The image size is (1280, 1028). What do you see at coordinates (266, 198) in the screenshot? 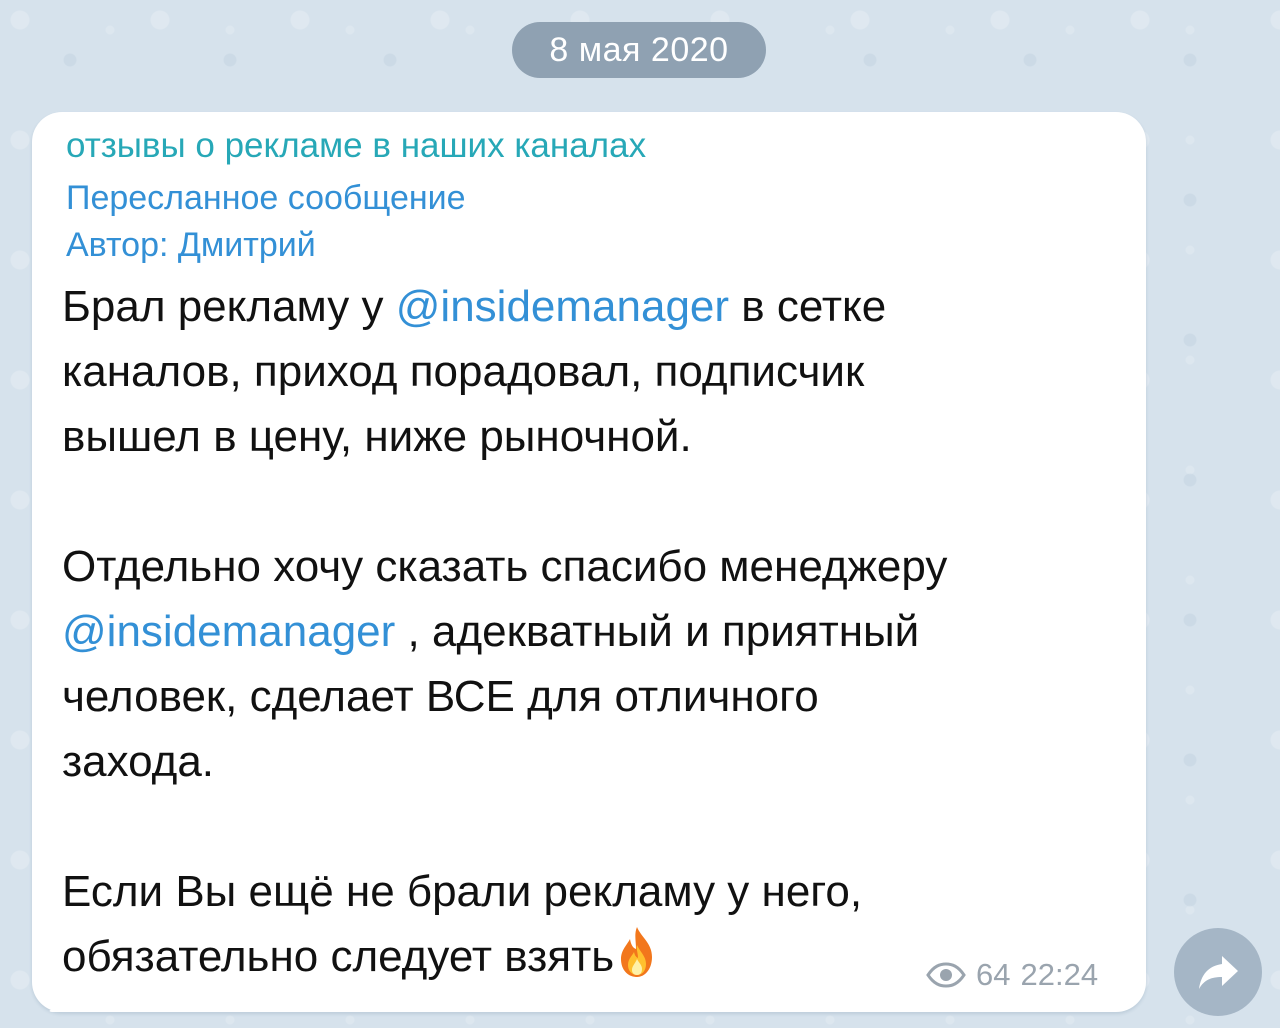
I see `forwarded-label: Пересланное сообщение` at bounding box center [266, 198].